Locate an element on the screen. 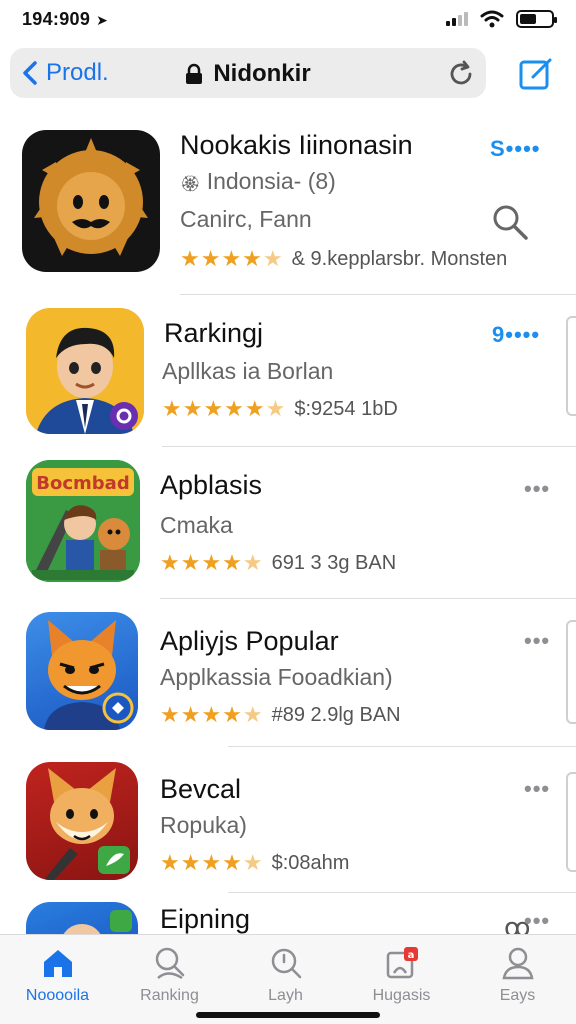 The height and width of the screenshot is (1024, 576). app-icon-cat is located at coordinates (82, 671).